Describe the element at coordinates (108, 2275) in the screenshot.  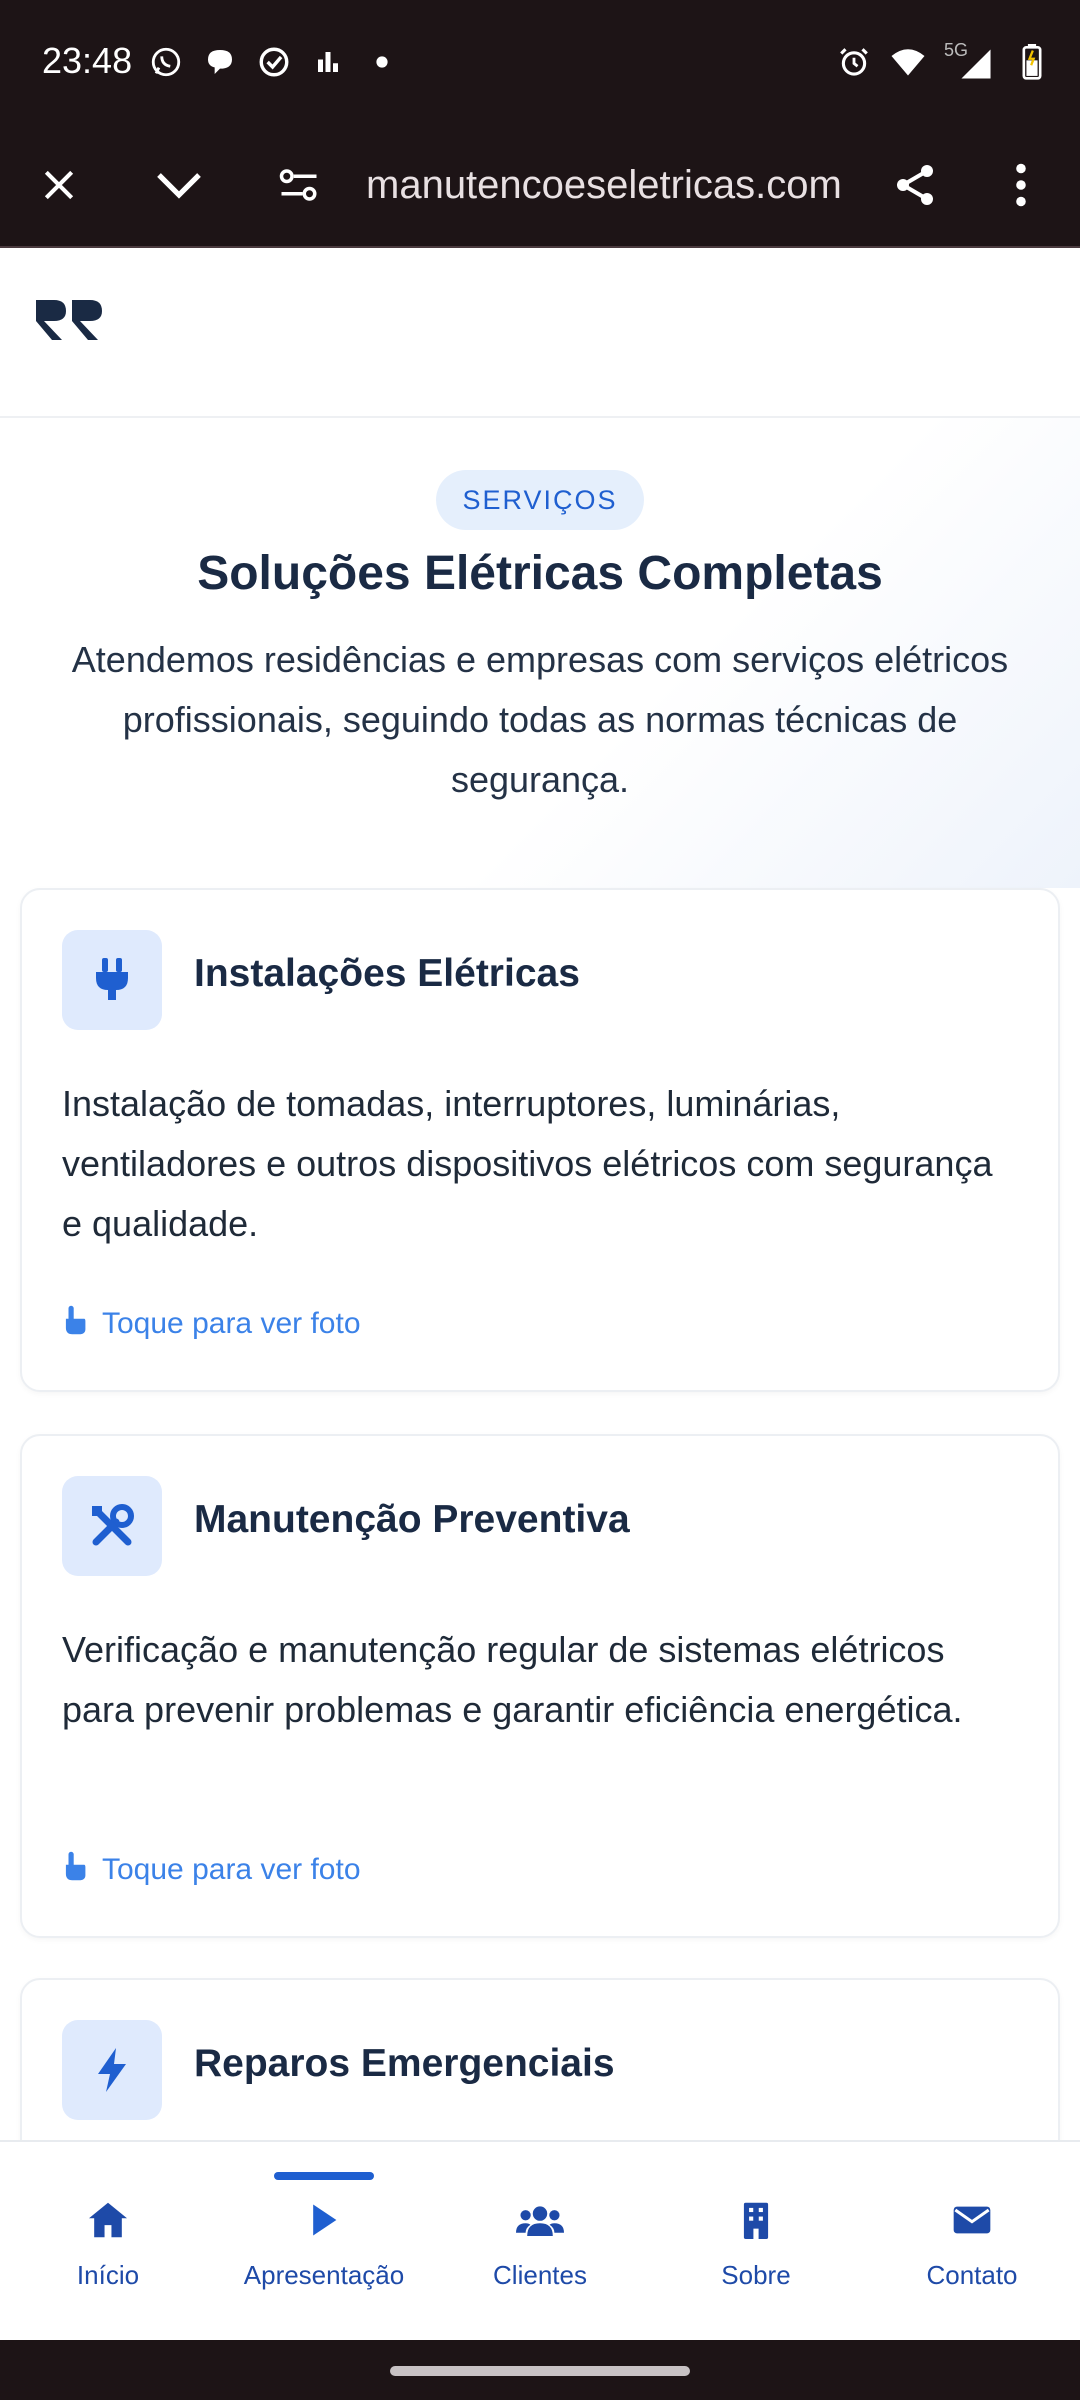
I see `nav-label: Início` at that location.